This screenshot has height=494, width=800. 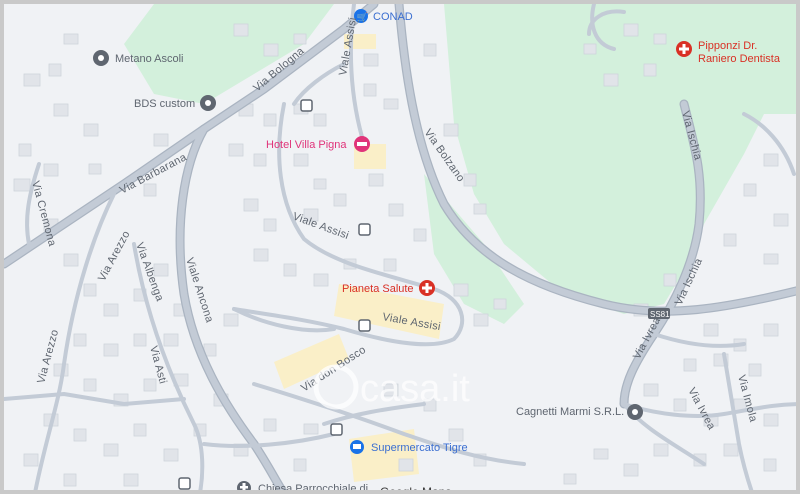 I want to click on poi-label-conad: CONAD, so click(x=393, y=17).